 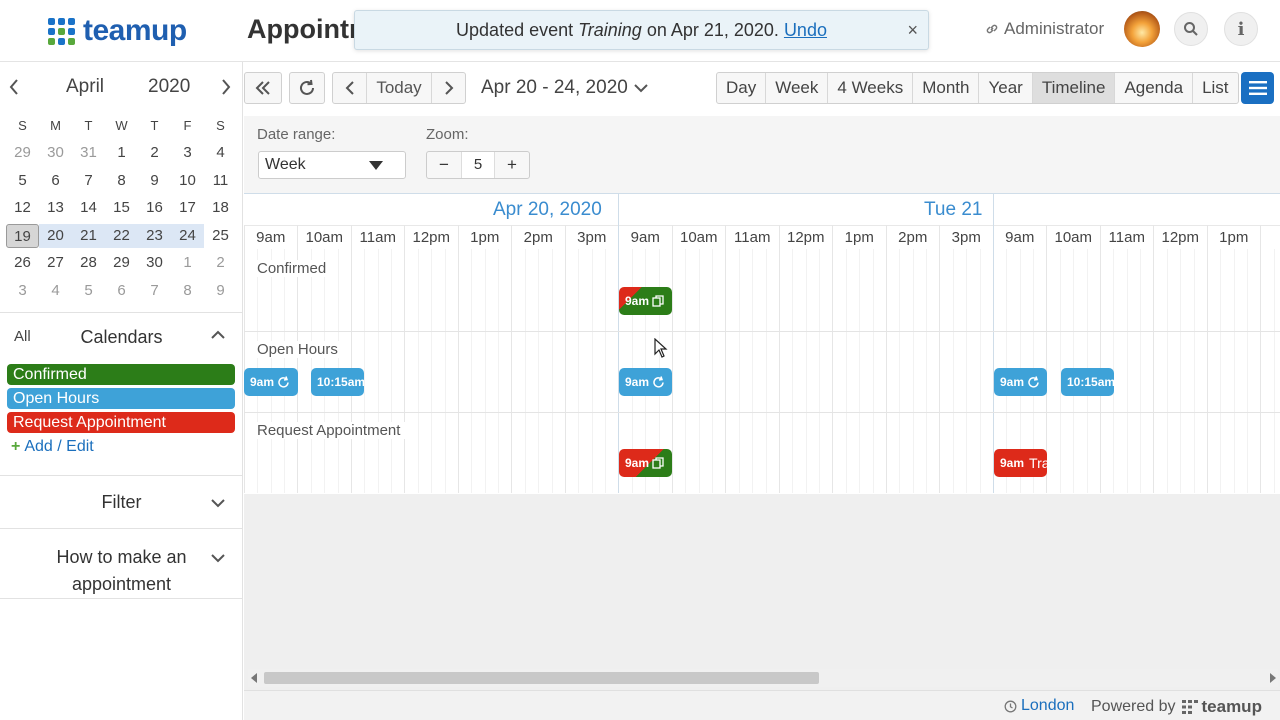 I want to click on view-week-button: Week, so click(x=797, y=88).